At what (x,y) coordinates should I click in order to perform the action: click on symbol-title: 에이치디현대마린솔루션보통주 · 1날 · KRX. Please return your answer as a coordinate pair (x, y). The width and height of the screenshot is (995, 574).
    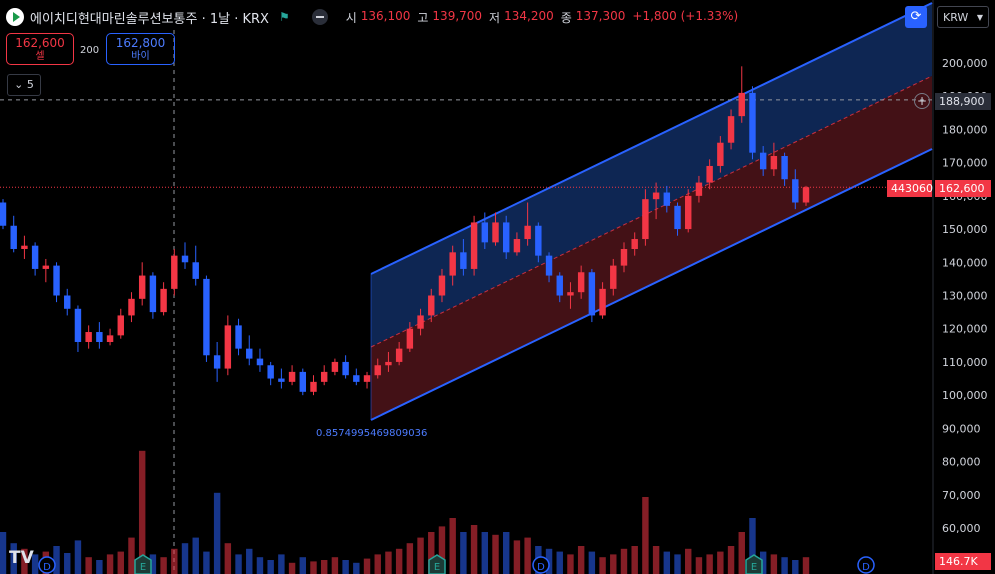
    Looking at the image, I should click on (149, 17).